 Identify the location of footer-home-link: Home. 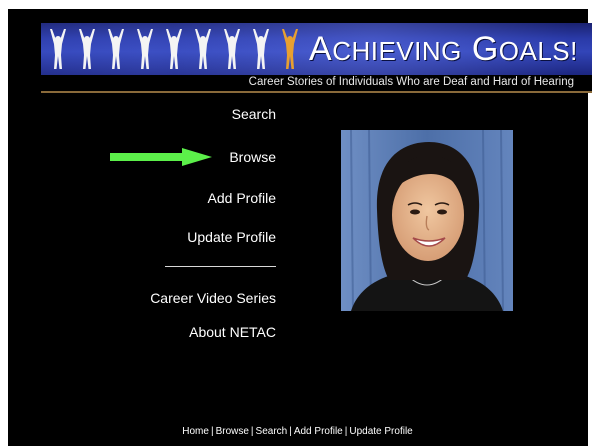
(195, 431).